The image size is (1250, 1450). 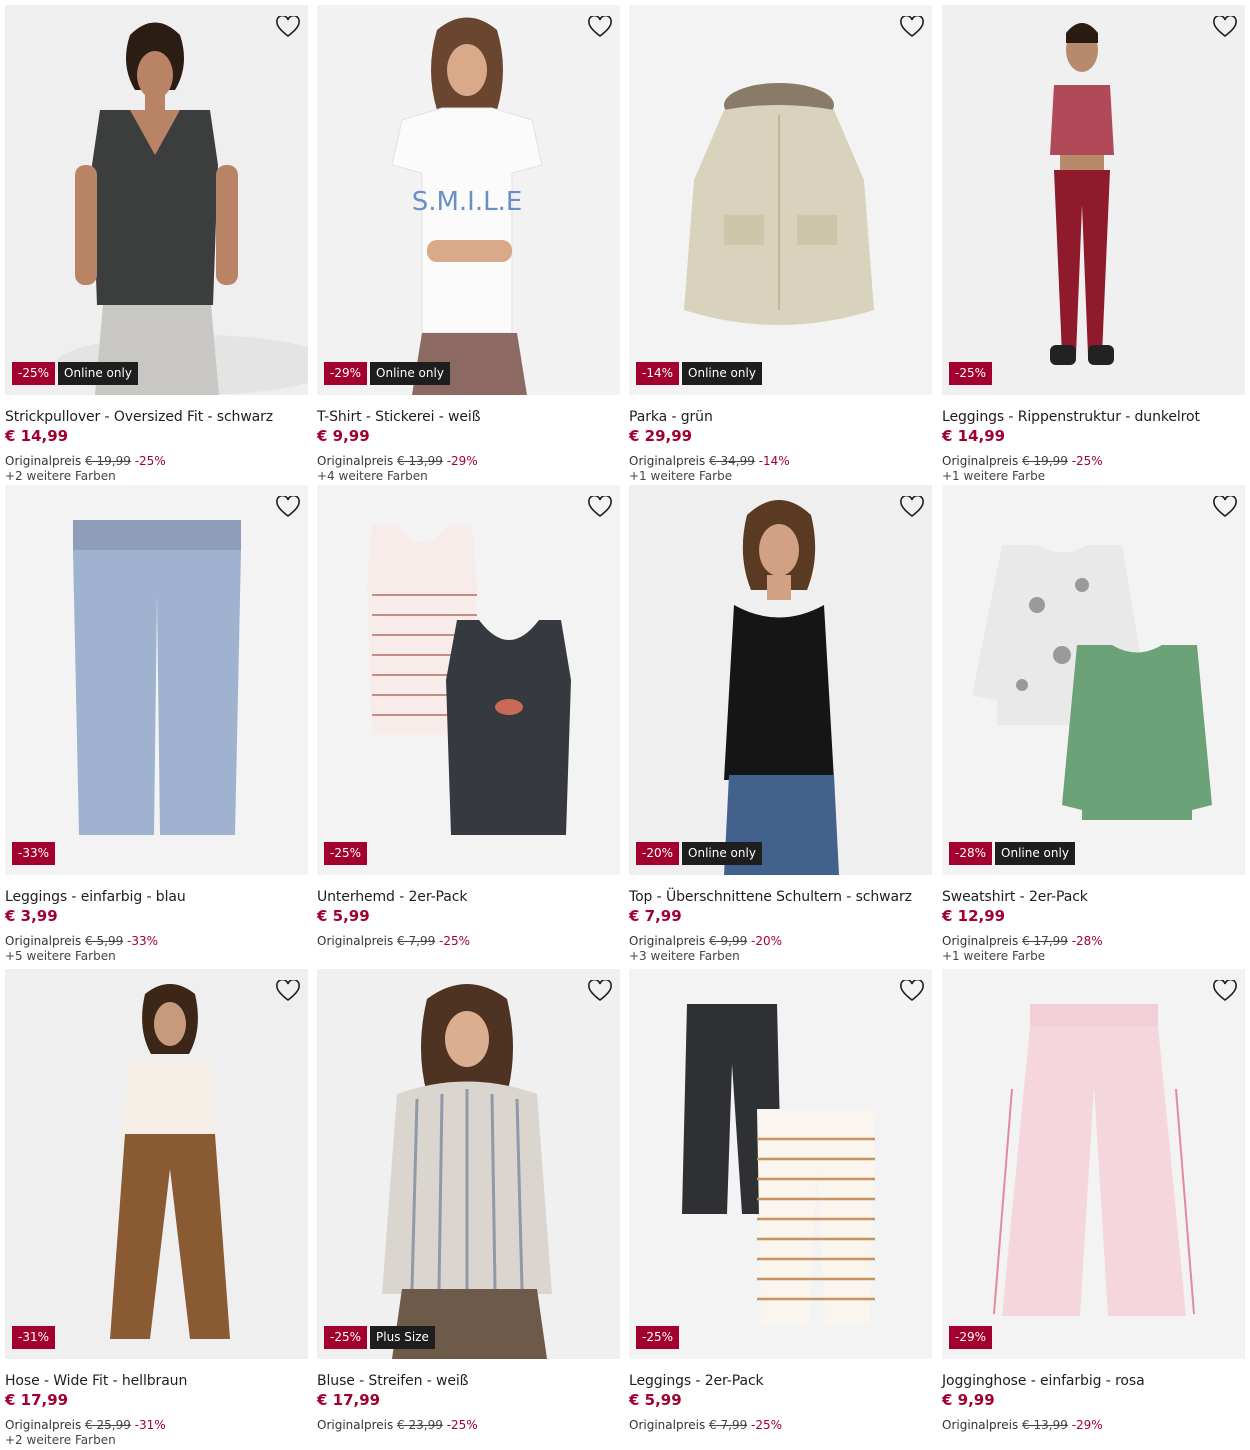 I want to click on discount-percent: -14%, so click(x=774, y=461).